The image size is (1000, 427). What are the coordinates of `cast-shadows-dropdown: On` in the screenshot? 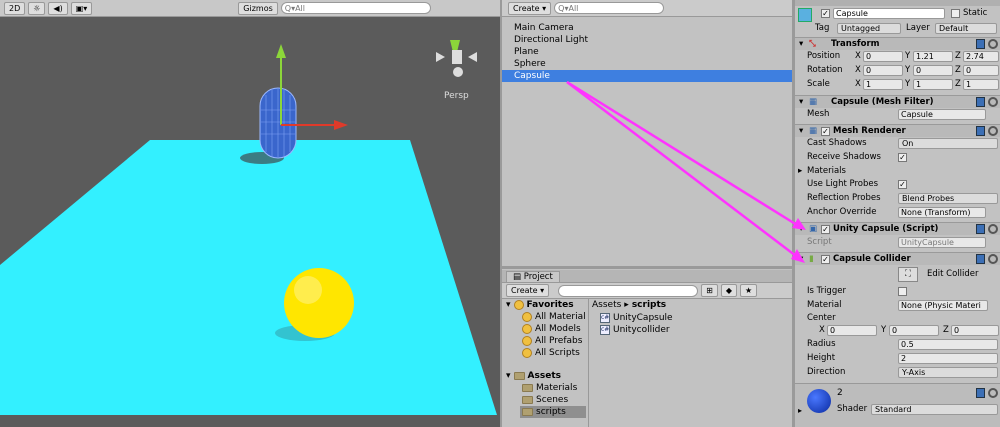 It's located at (948, 143).